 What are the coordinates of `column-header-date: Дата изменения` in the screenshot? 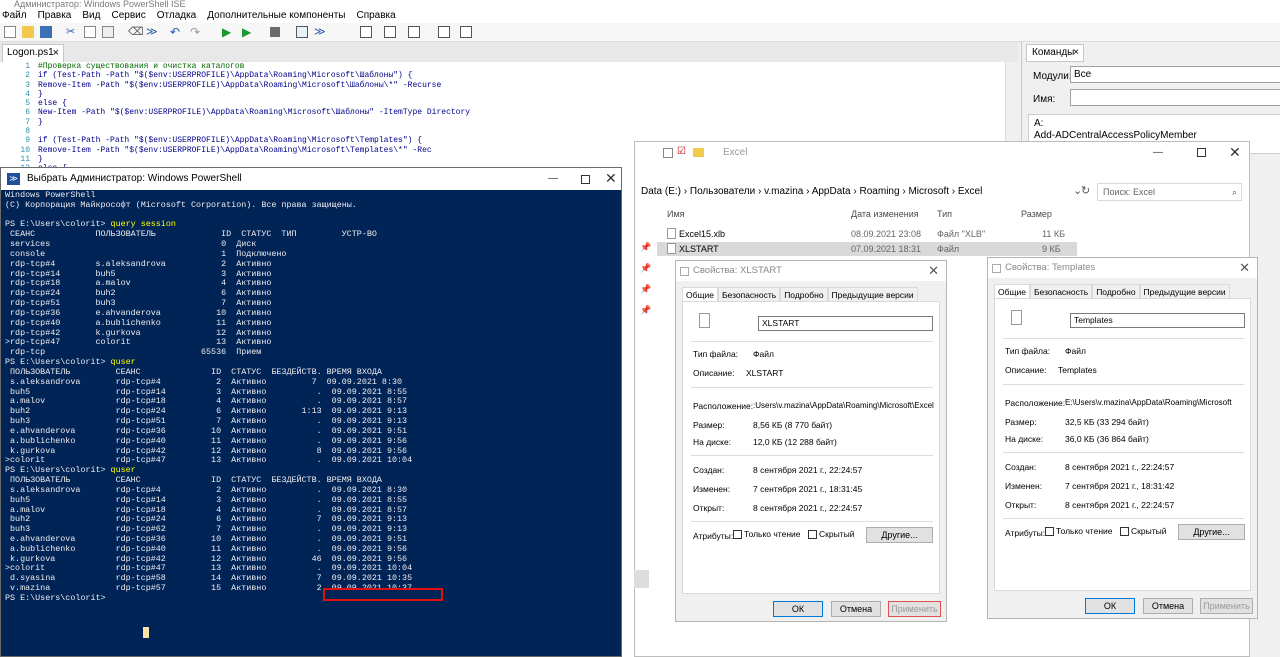 It's located at (885, 214).